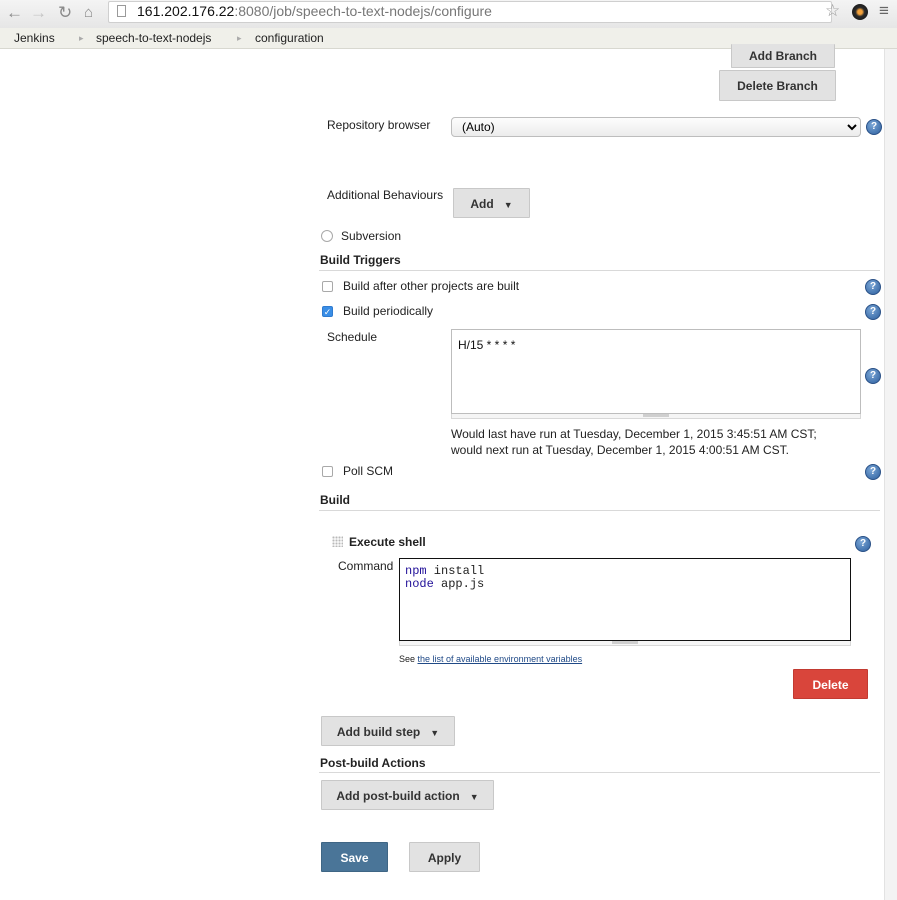 The width and height of the screenshot is (897, 900). I want to click on add-post-build-action-label: Add post-build action, so click(398, 796).